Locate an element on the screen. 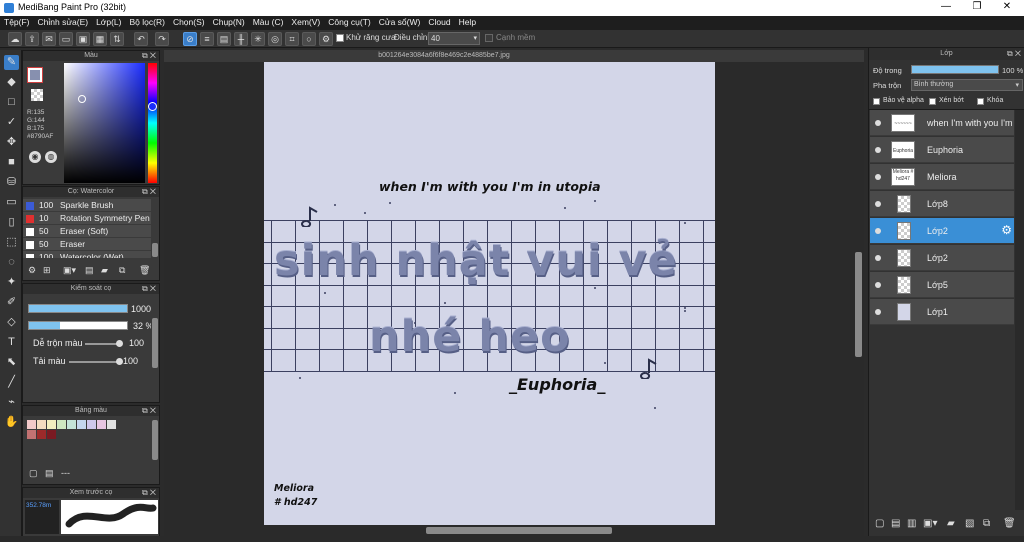  menu-tools: Công cụ(T) is located at coordinates (349, 22).